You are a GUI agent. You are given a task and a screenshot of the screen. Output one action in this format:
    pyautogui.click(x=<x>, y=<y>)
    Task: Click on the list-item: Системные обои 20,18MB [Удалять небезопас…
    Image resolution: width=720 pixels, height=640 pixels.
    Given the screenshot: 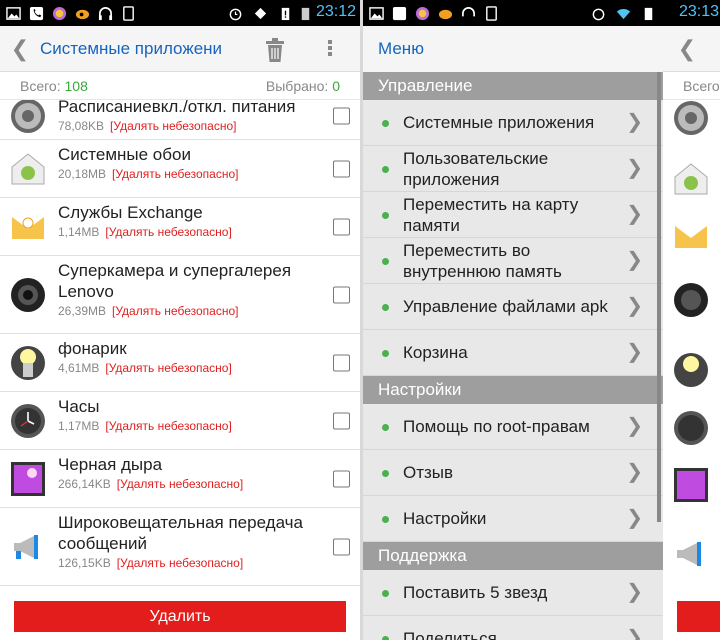 What is the action you would take?
    pyautogui.click(x=180, y=169)
    